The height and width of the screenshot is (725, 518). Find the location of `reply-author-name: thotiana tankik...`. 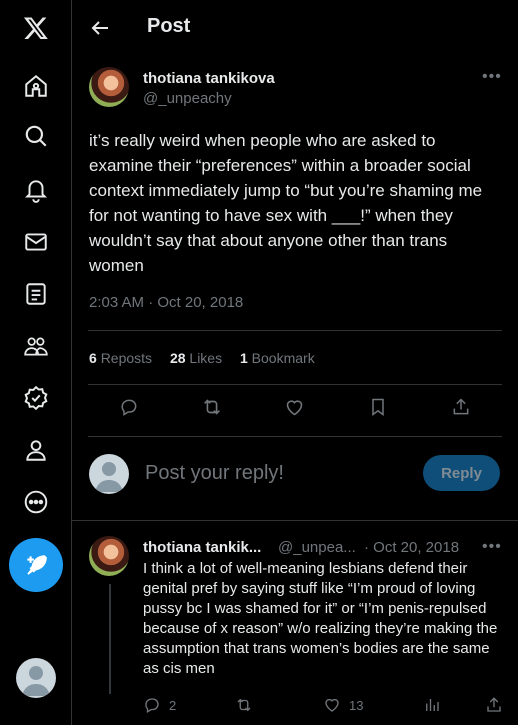

reply-author-name: thotiana tankik... is located at coordinates (202, 547).